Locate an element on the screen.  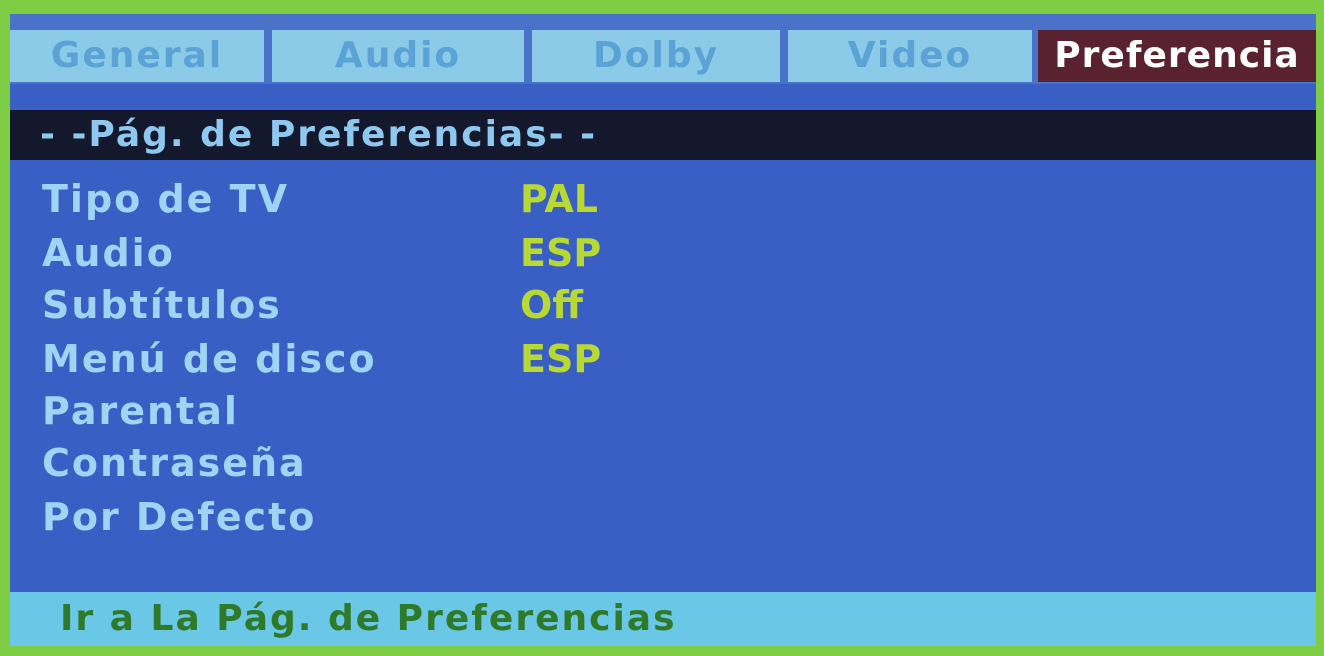
page-title: - -Pág. de Preferencias- - is located at coordinates (663, 135).